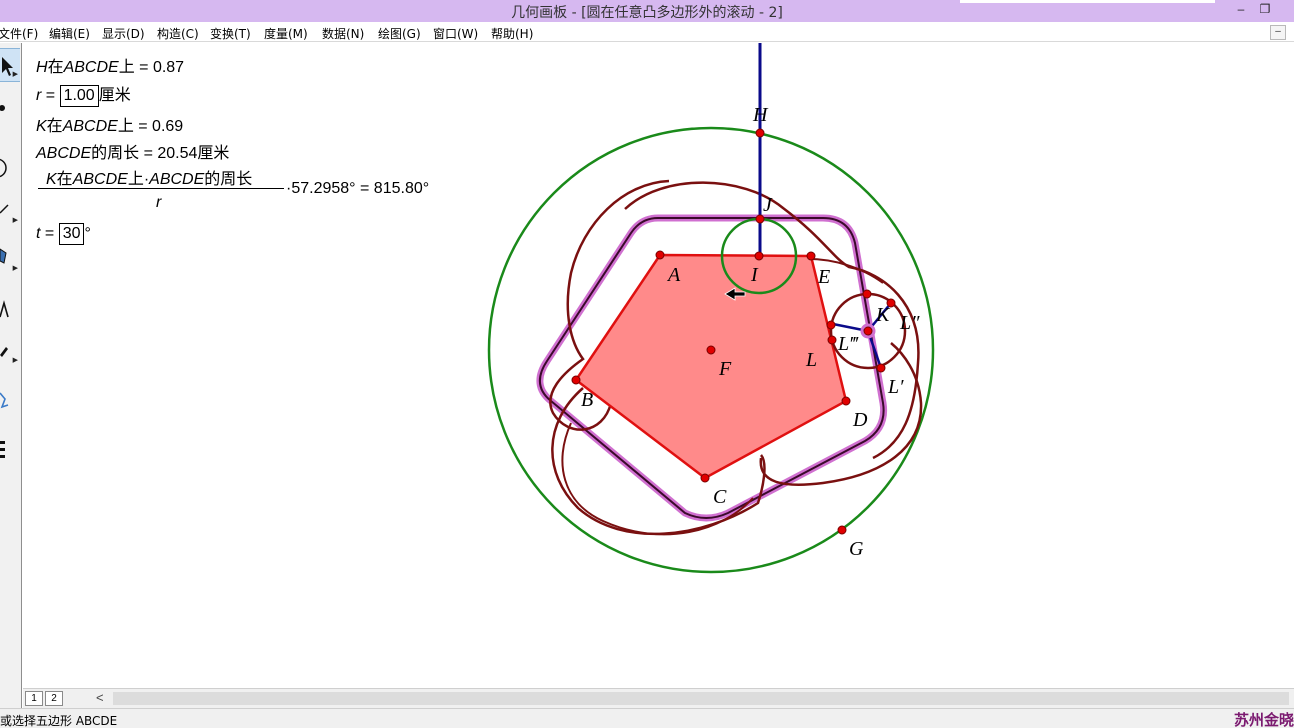  Describe the element at coordinates (909, 323) in the screenshot. I see `label-L2: L″` at that location.